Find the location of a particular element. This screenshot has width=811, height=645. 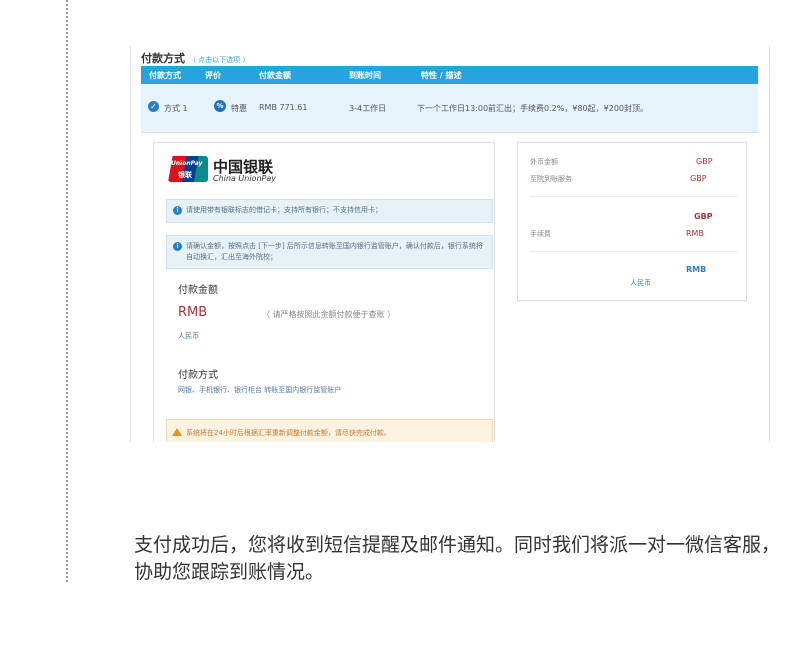

header-rating: 评价 is located at coordinates (213, 75).